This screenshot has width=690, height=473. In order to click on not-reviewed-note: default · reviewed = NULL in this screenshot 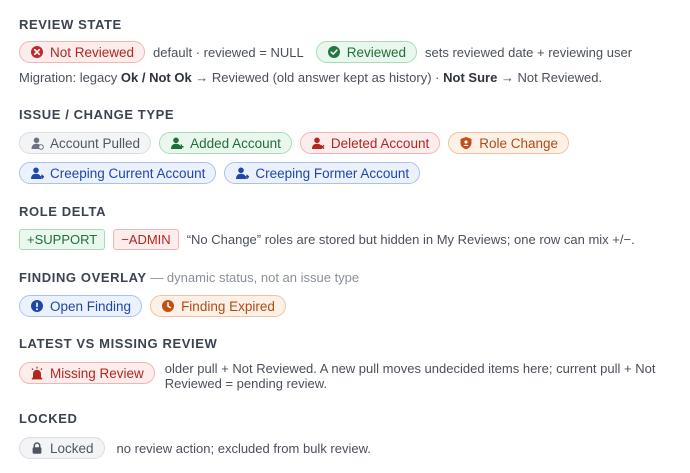, I will do `click(228, 52)`.